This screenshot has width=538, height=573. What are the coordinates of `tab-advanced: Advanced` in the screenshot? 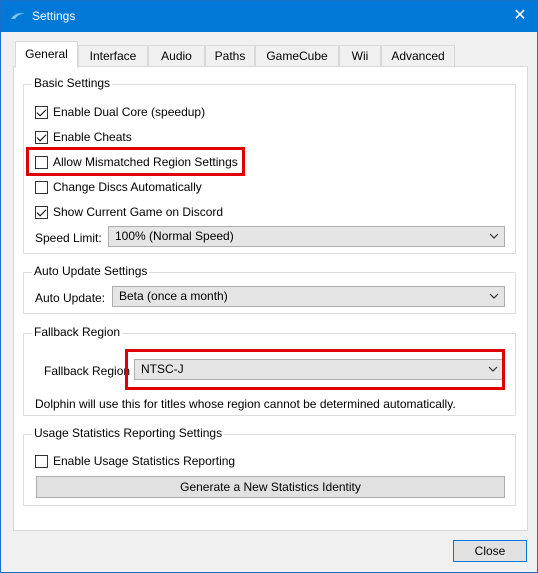 It's located at (418, 56).